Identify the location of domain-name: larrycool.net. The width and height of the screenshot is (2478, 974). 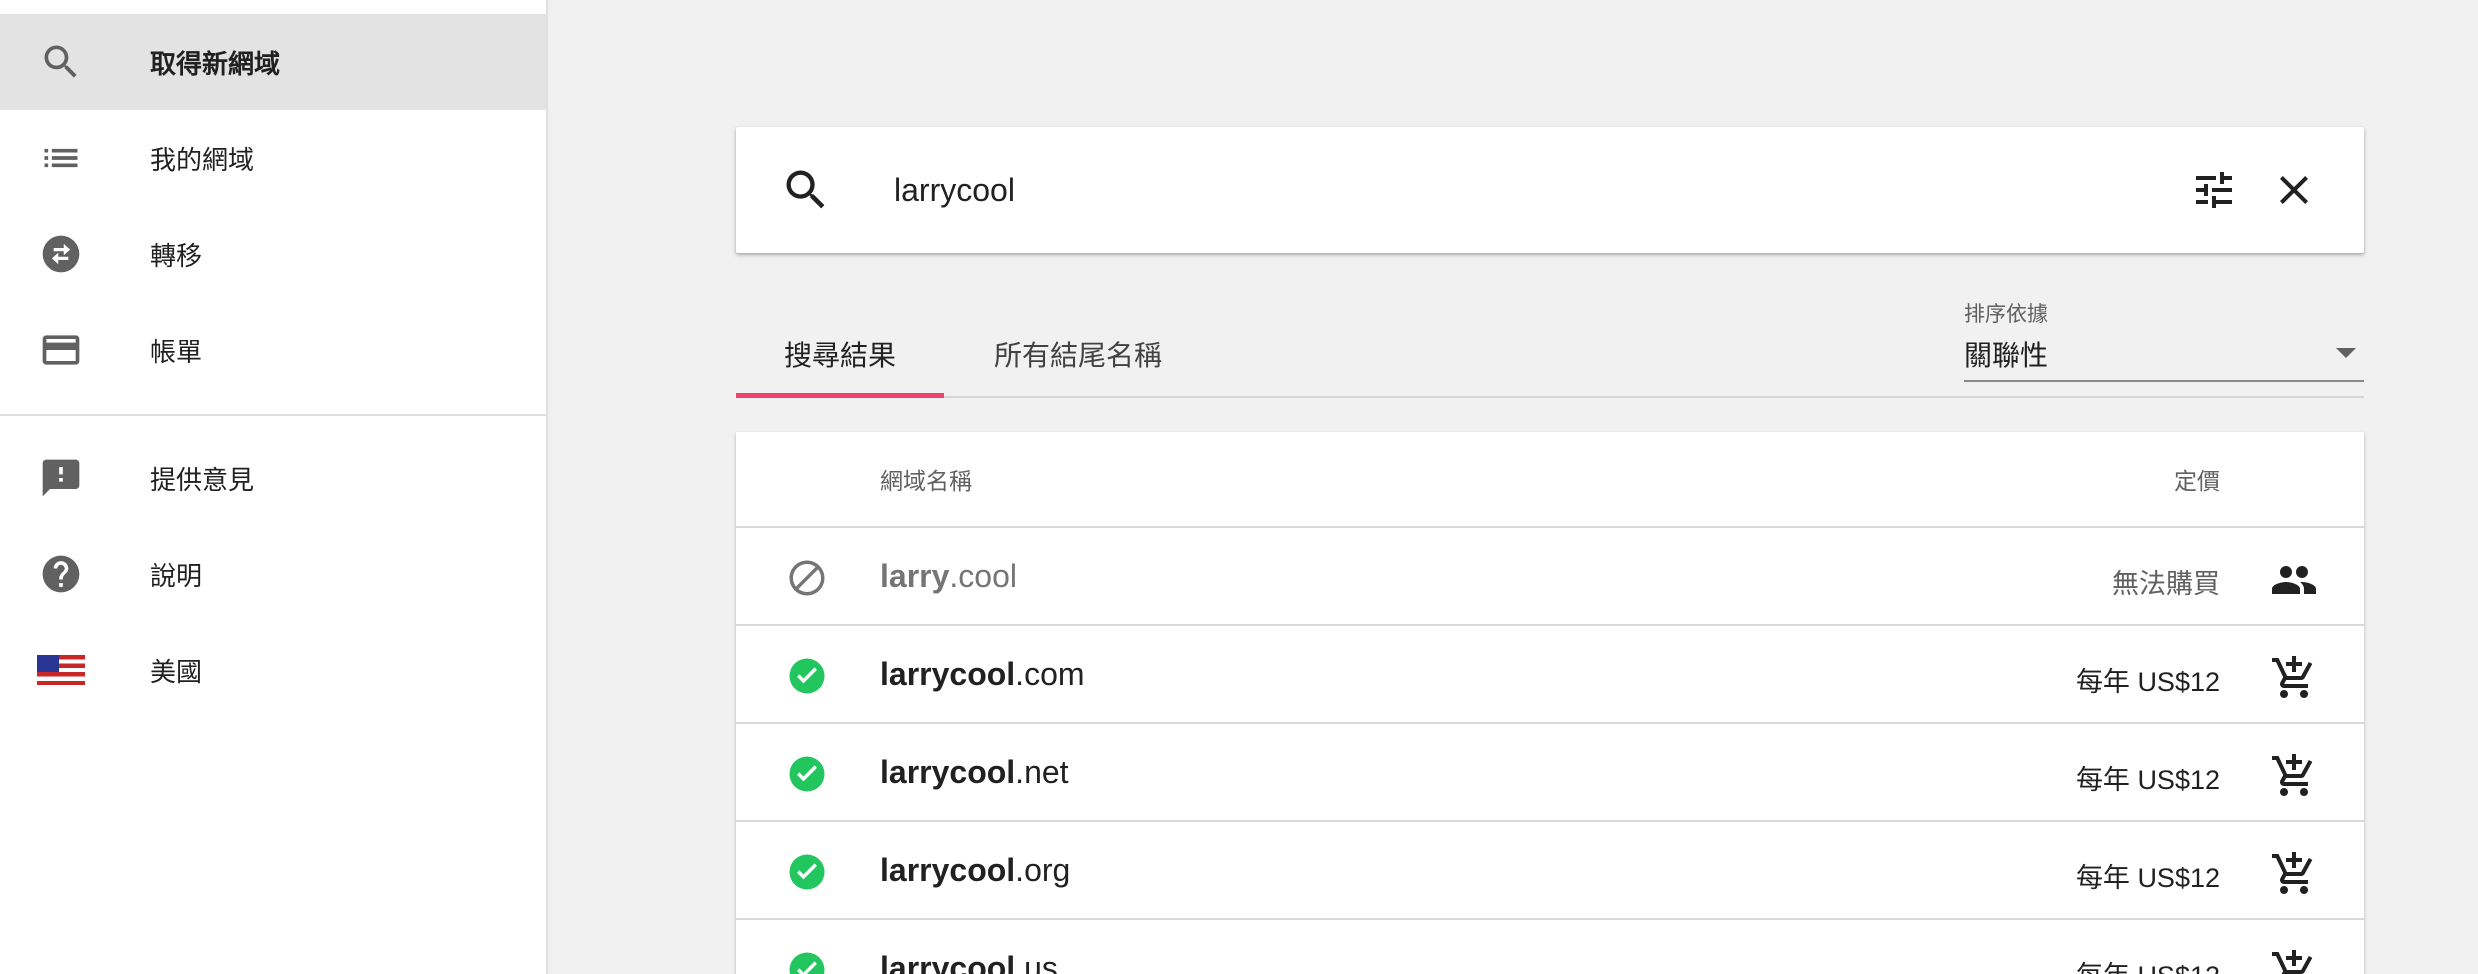
(974, 772).